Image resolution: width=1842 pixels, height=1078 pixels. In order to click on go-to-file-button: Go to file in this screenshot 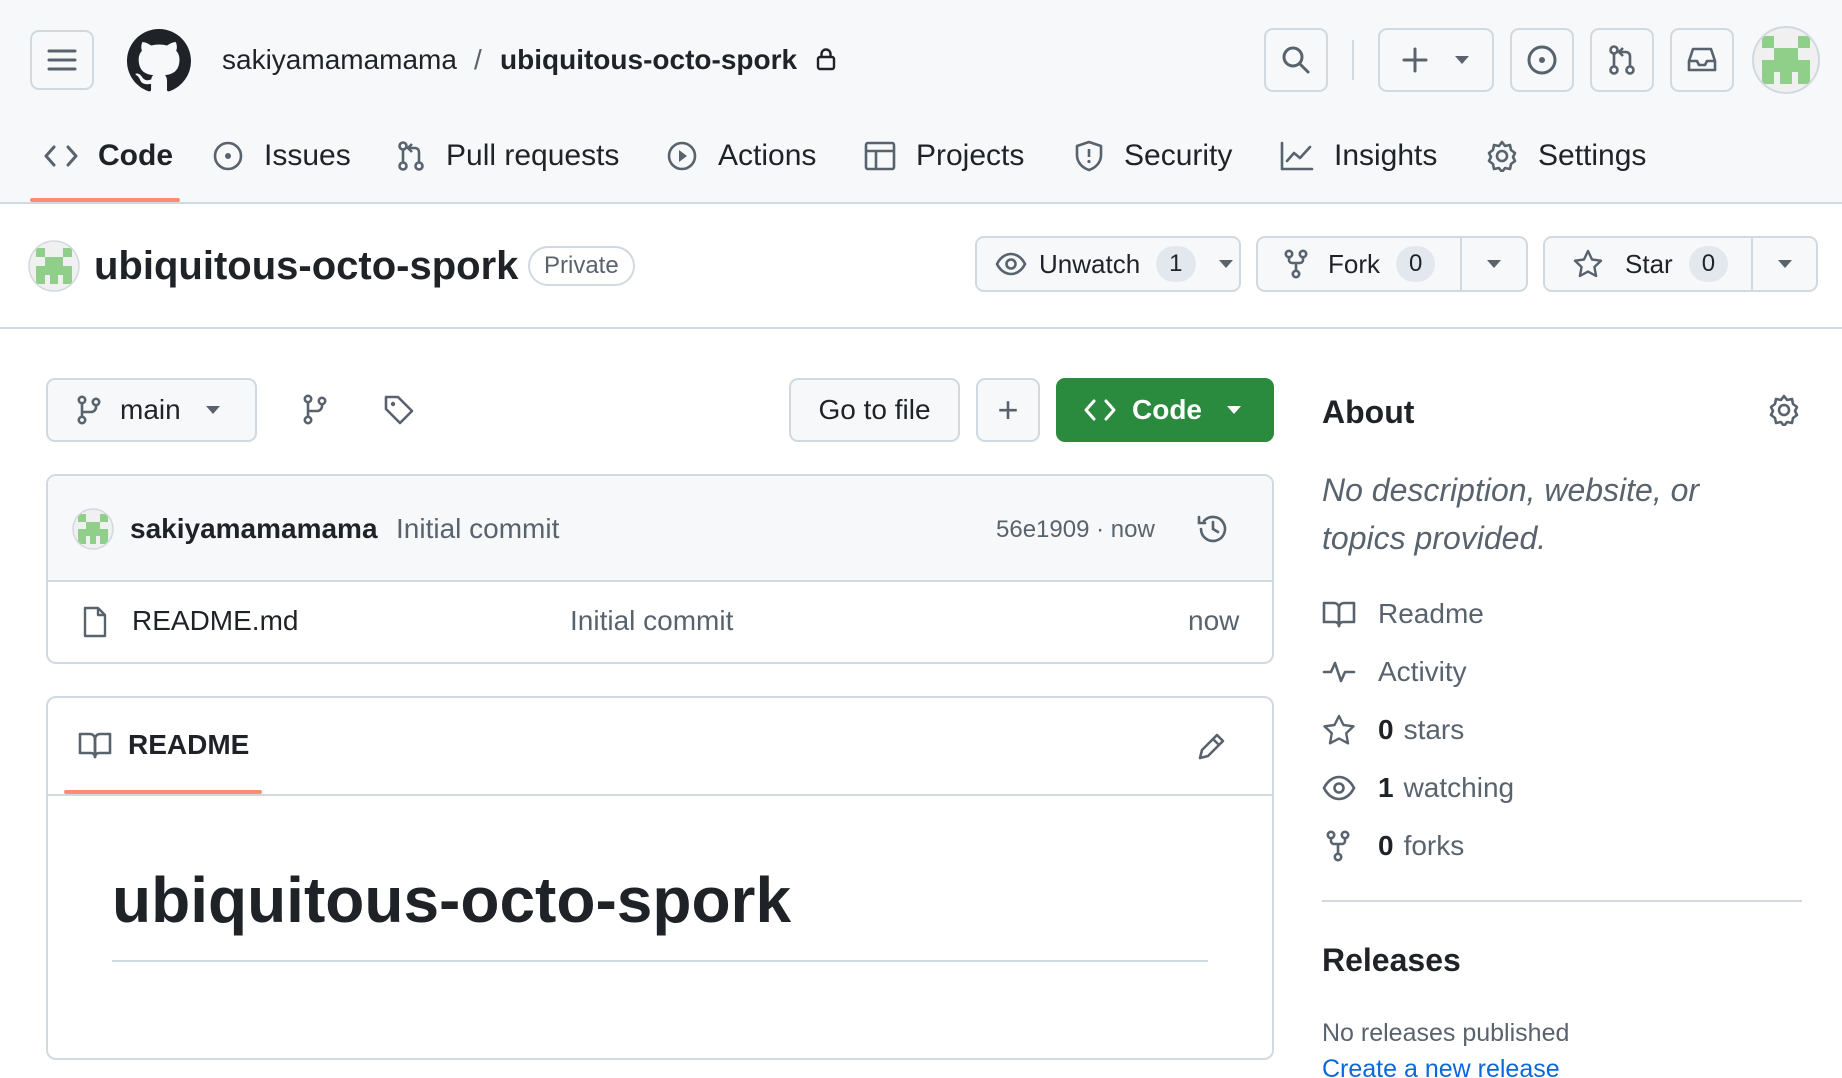, I will do `click(874, 410)`.